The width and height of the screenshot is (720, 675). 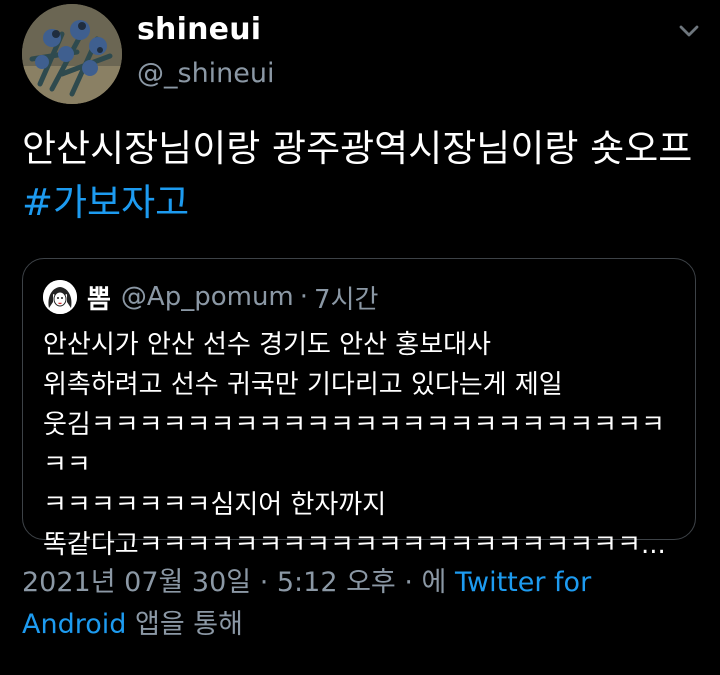 What do you see at coordinates (137, 582) in the screenshot?
I see `tweet-date: 2021년 07월 30일` at bounding box center [137, 582].